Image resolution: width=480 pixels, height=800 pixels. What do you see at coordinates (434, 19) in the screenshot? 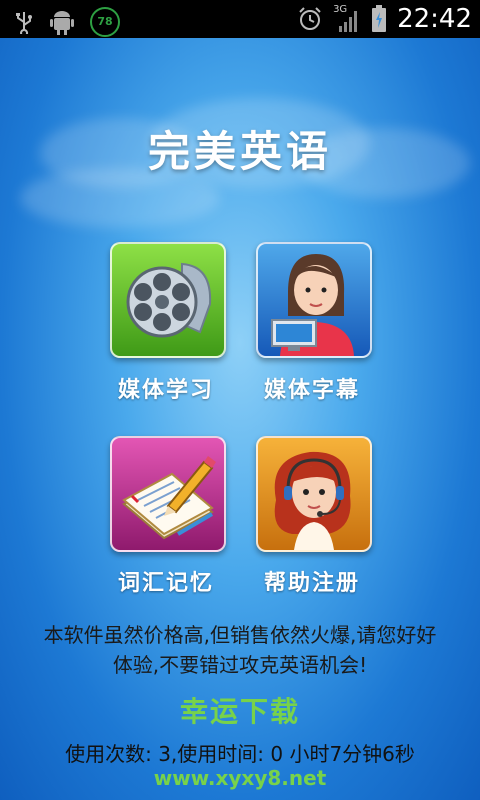
I see `status-clock: 22:42` at bounding box center [434, 19].